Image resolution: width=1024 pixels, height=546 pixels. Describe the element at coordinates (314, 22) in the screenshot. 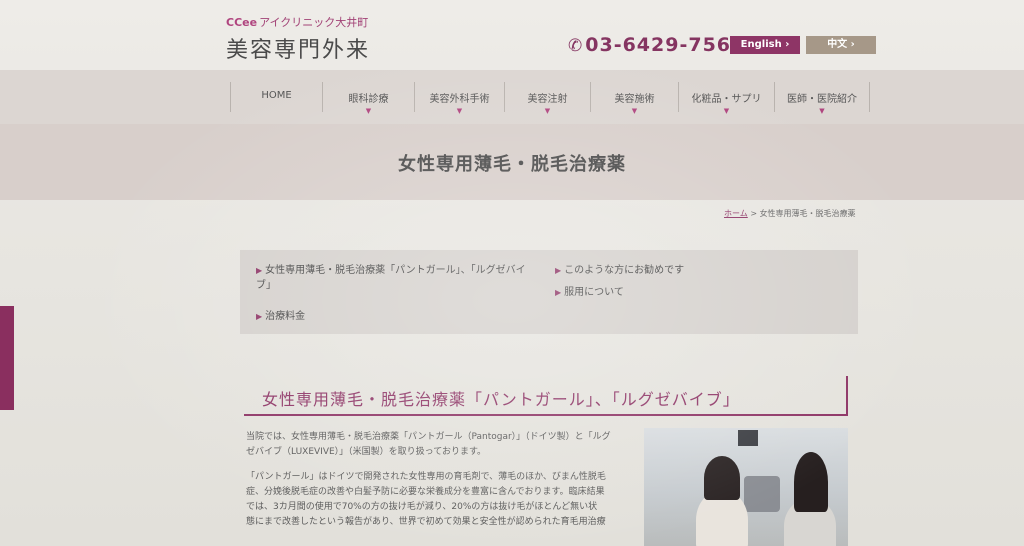

I see `clinic-name: アイクリニック大井町` at that location.